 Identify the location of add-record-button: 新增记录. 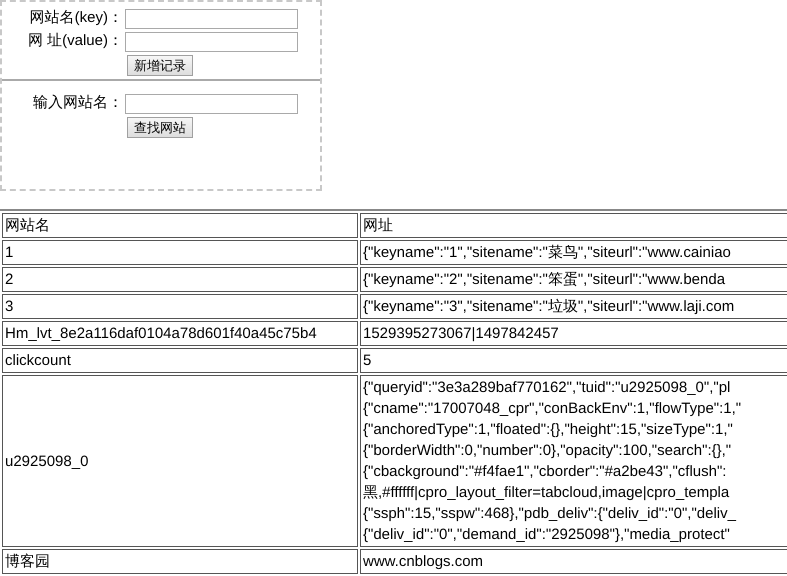
(160, 65).